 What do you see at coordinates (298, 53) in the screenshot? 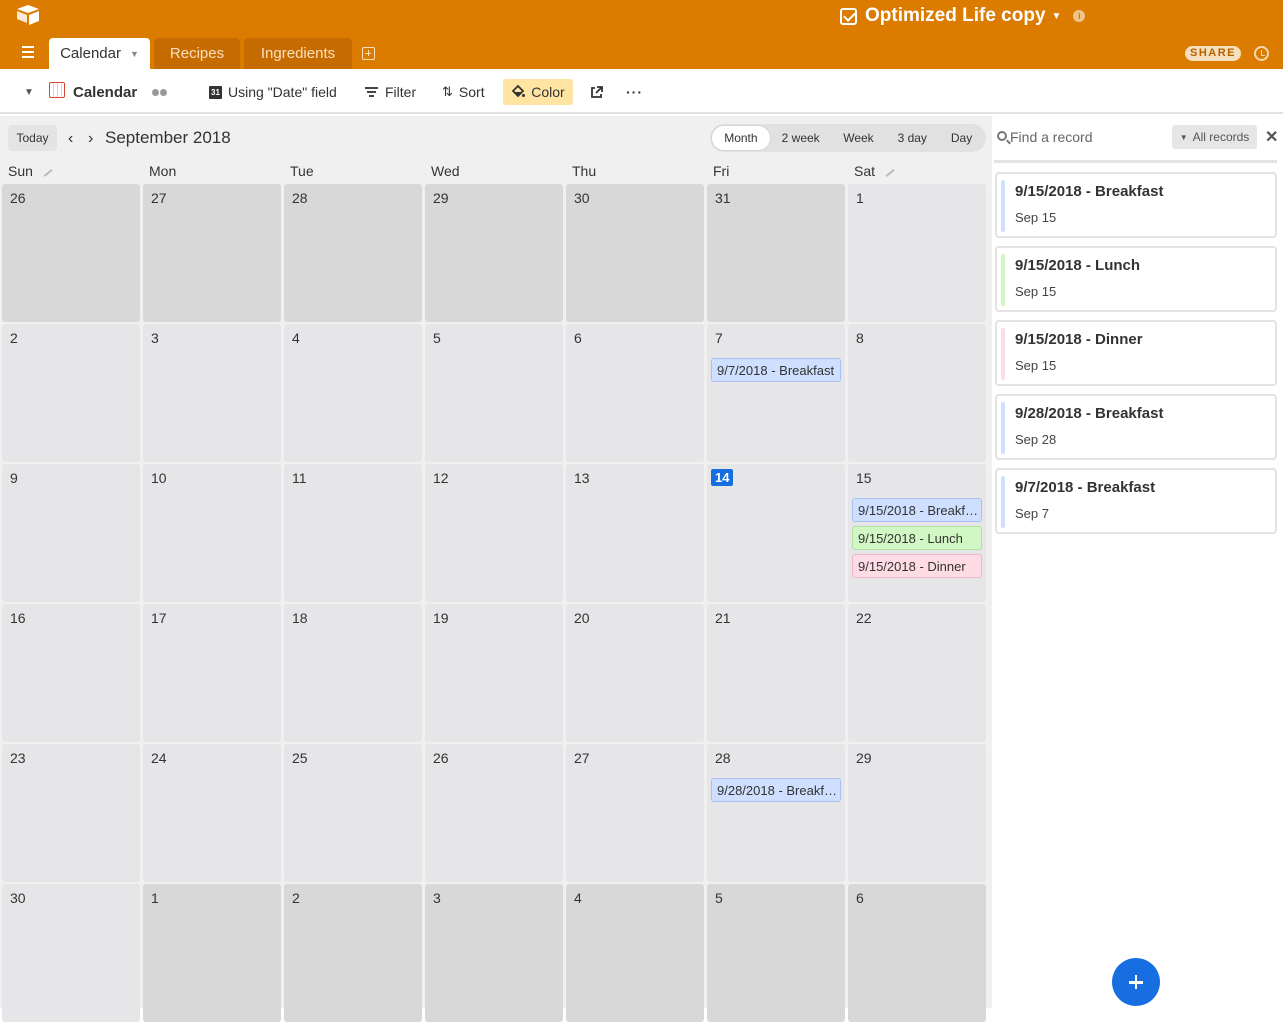
I see `tab-ingredients: Ingredients` at bounding box center [298, 53].